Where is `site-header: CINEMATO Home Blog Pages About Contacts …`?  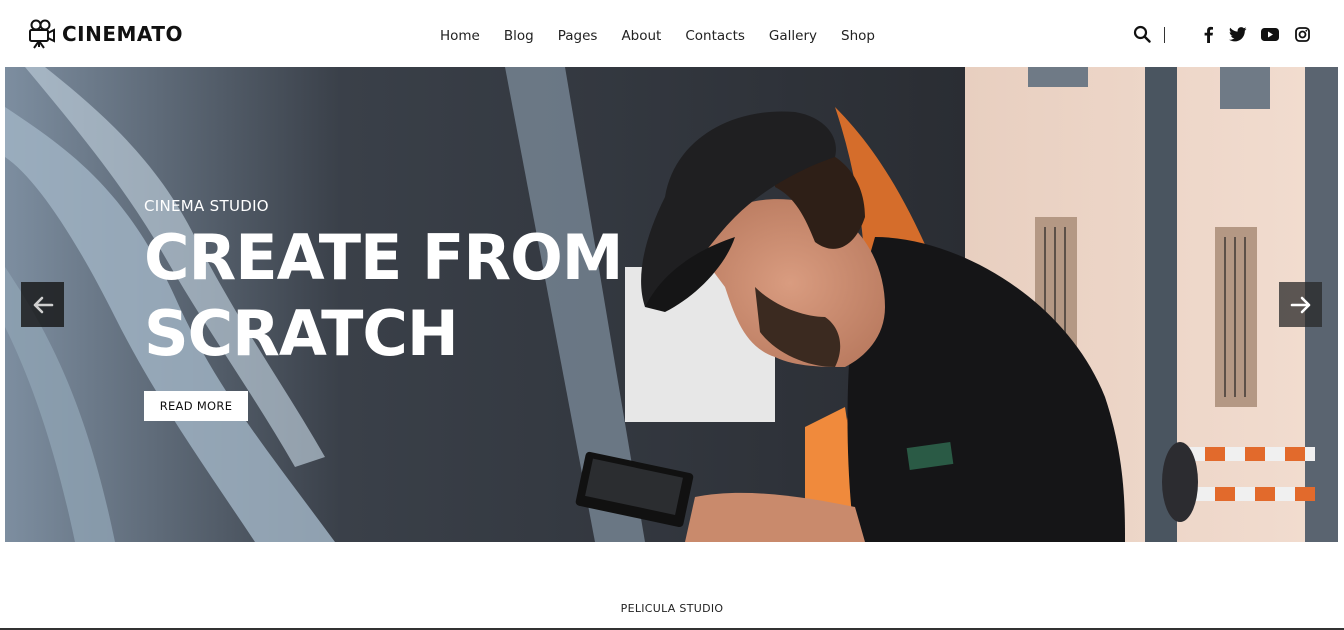
site-header: CINEMATO Home Blog Pages About Contacts … is located at coordinates (672, 33).